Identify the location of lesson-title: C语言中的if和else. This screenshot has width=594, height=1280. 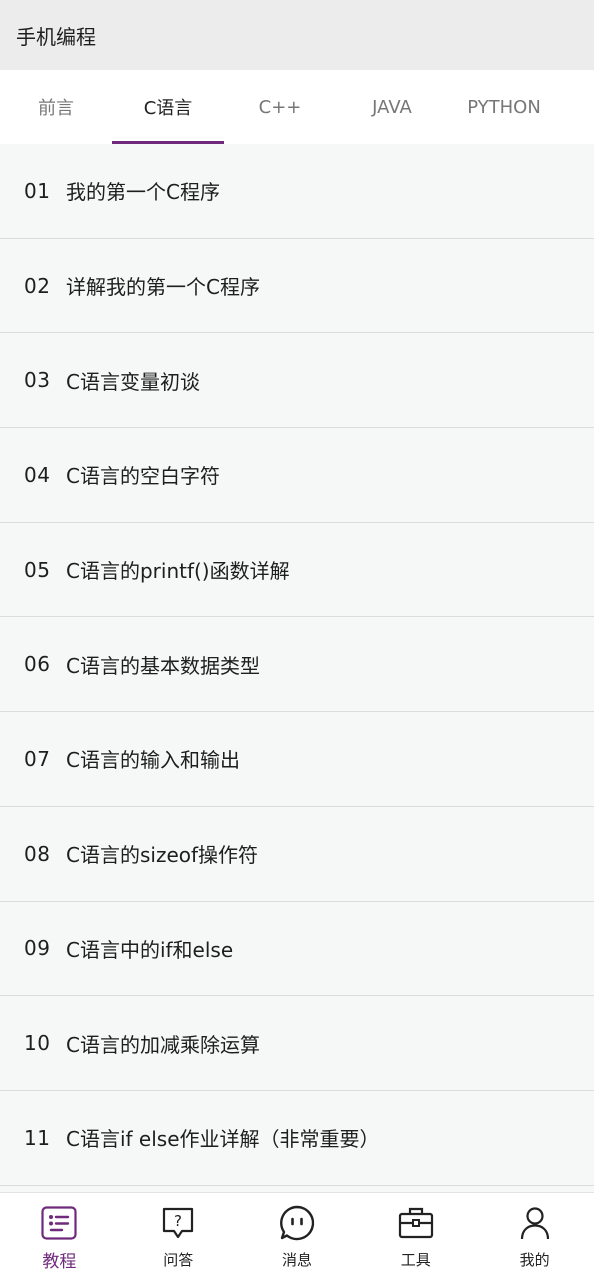
(150, 949).